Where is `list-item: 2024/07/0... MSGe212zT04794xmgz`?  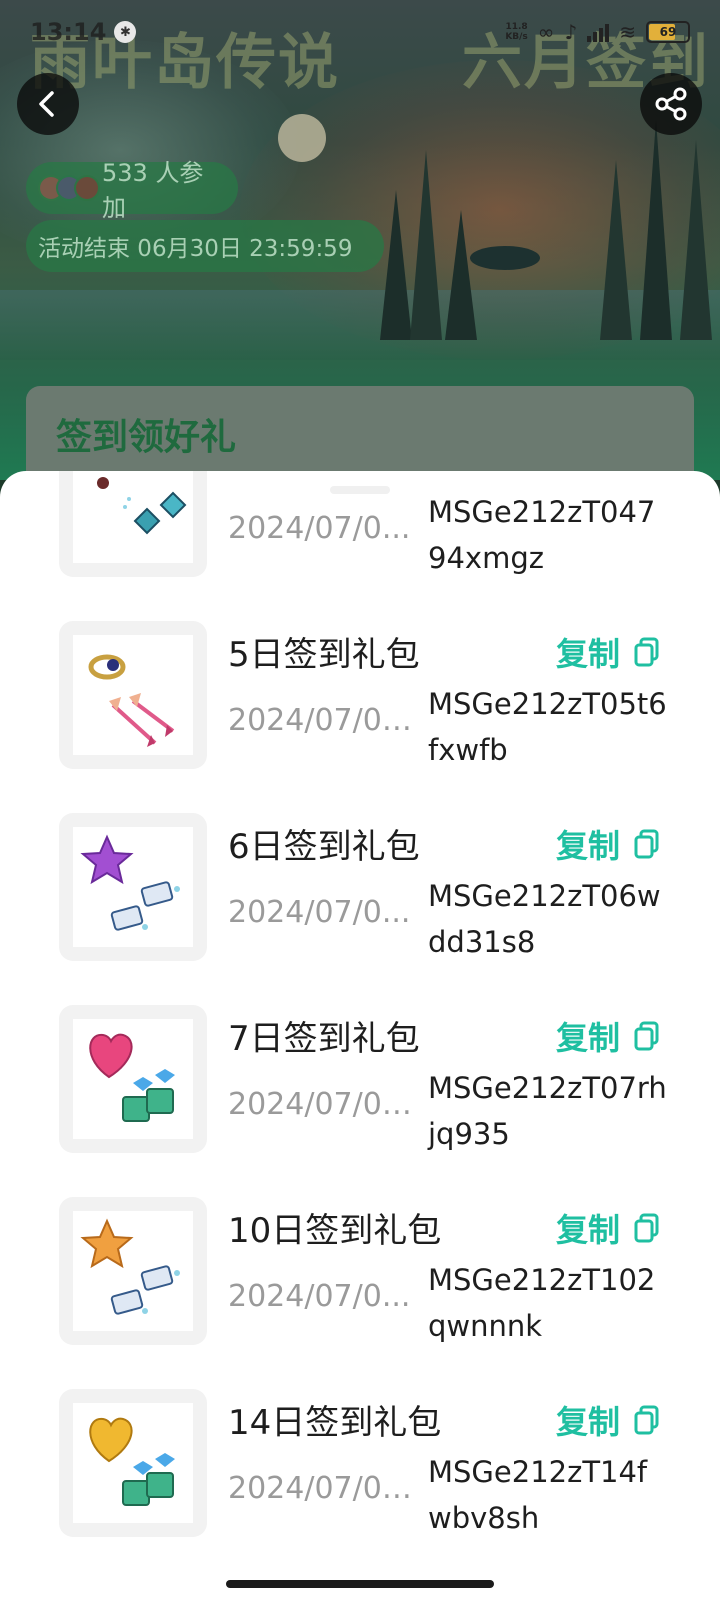 list-item: 2024/07/0... MSGe212zT04794xmgz is located at coordinates (360, 525).